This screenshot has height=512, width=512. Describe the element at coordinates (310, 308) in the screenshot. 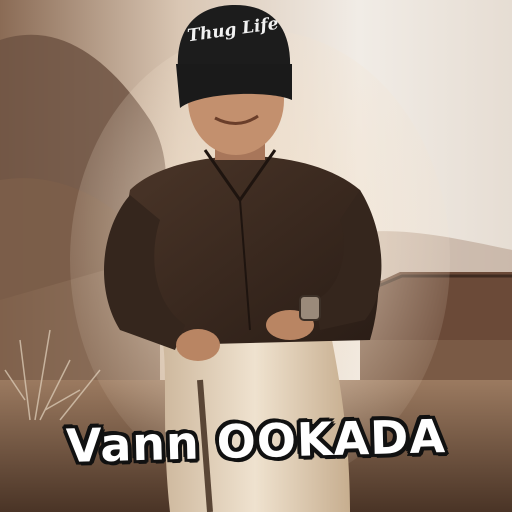

I see `wristwatch` at that location.